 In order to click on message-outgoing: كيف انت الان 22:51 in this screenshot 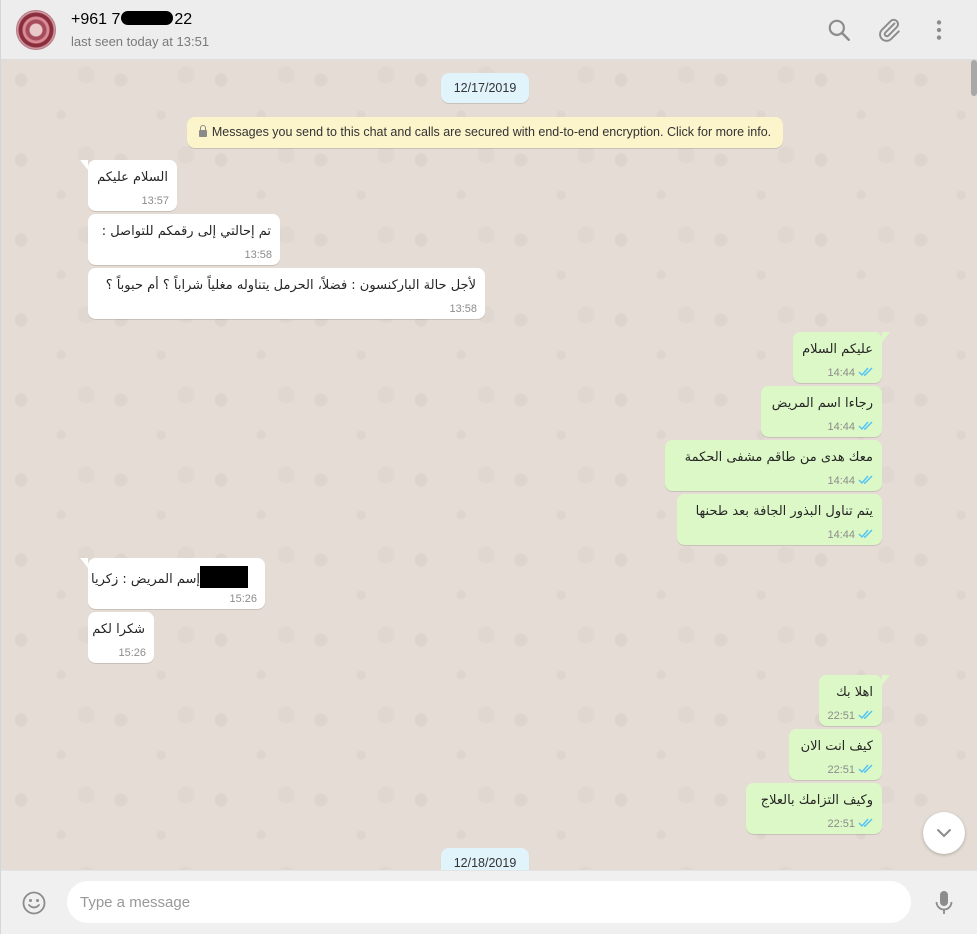, I will do `click(835, 754)`.